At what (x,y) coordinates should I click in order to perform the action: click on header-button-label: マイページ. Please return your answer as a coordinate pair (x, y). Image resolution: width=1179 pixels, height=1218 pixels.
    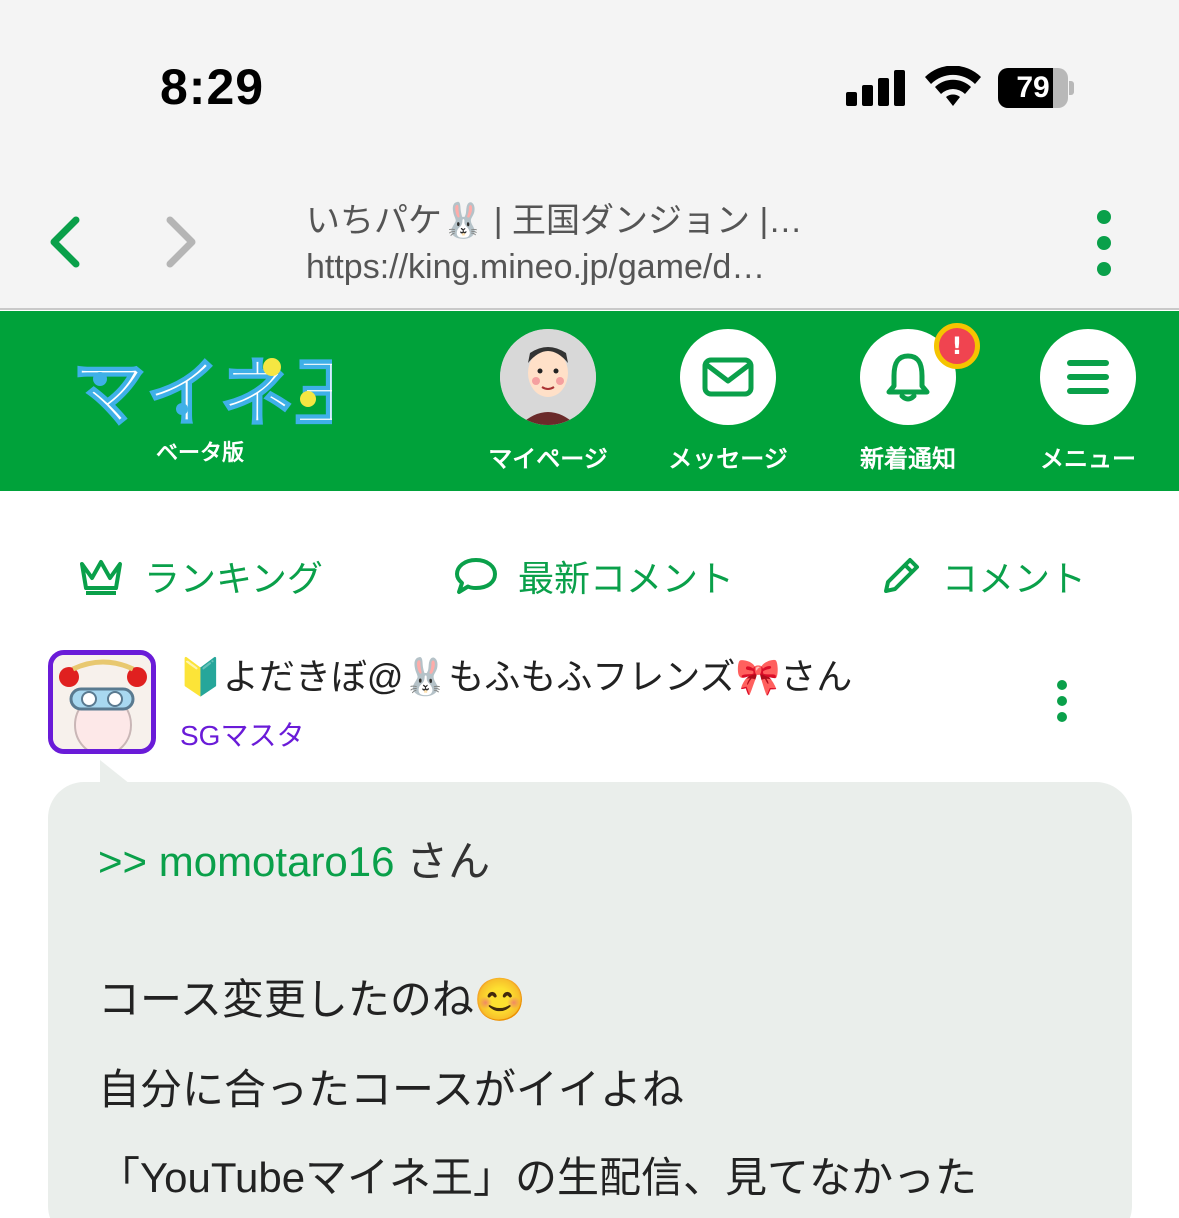
    Looking at the image, I should click on (548, 459).